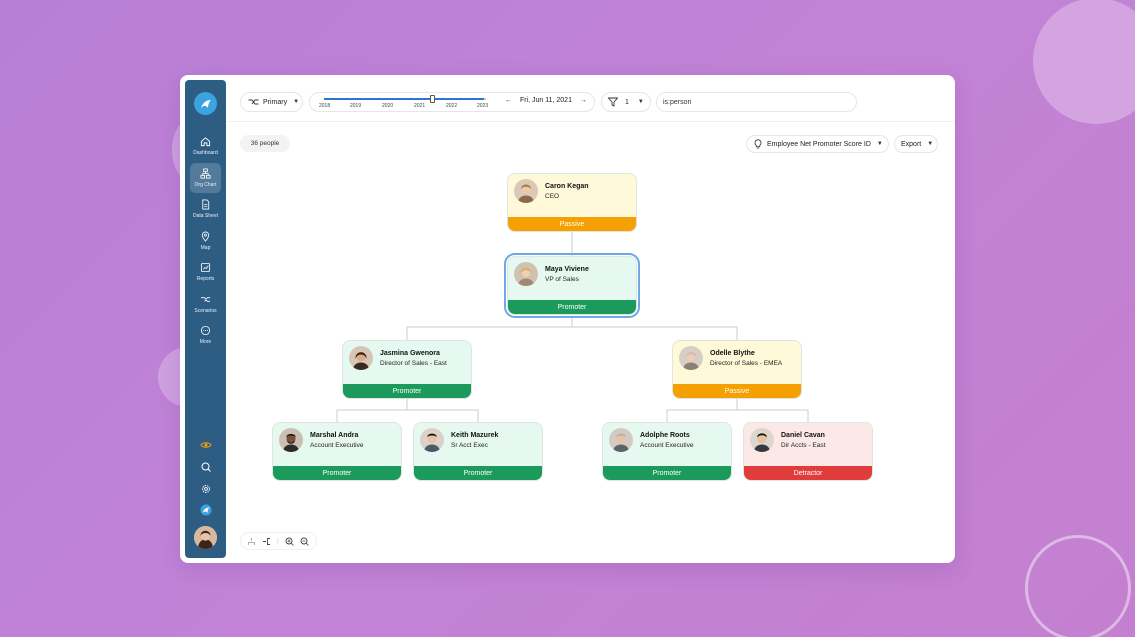  What do you see at coordinates (205, 342) in the screenshot?
I see `sidebar-item-label: More` at bounding box center [205, 342].